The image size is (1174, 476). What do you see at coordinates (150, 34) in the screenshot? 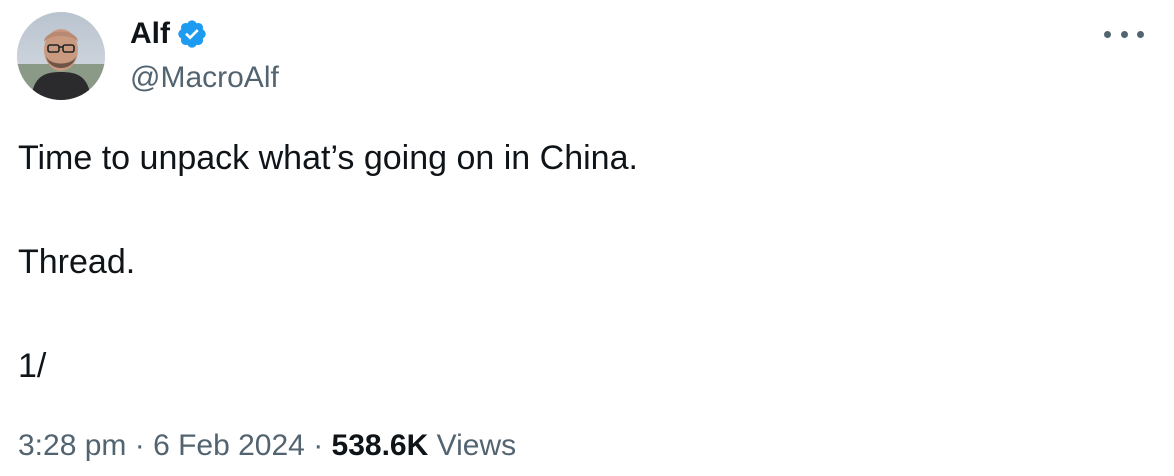
I see `author-display-name: Alf` at bounding box center [150, 34].